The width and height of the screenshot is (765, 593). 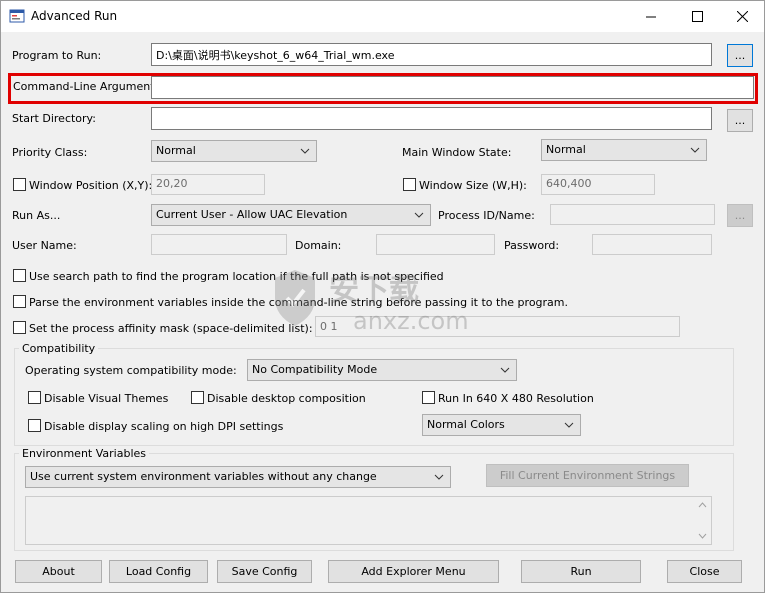 What do you see at coordinates (295, 298) in the screenshot?
I see `shield-logo-icon` at bounding box center [295, 298].